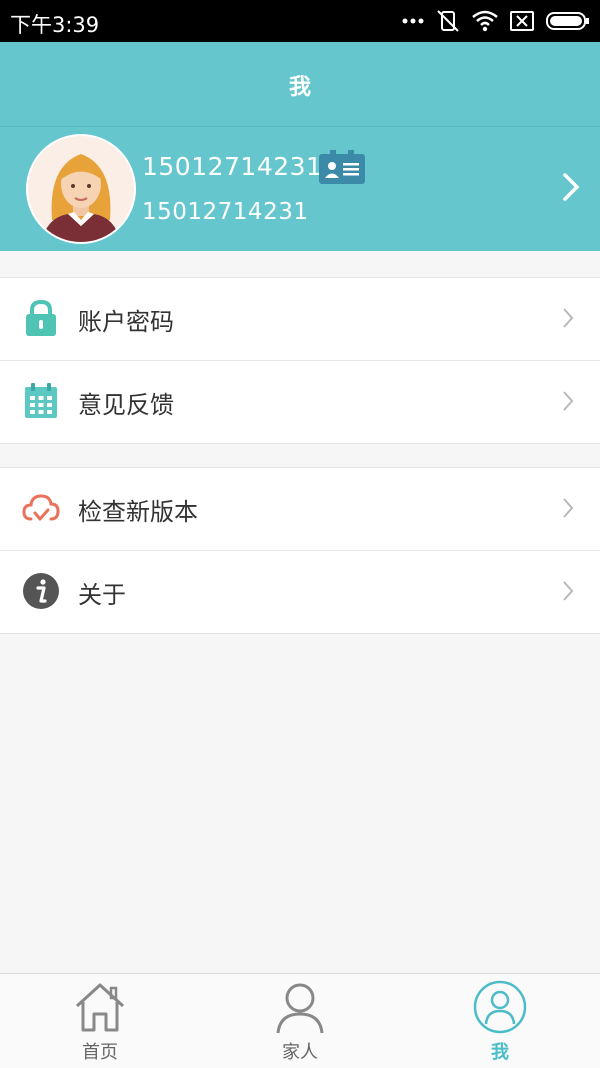 Image resolution: width=600 pixels, height=1068 pixels. I want to click on calendar-icon, so click(41, 400).